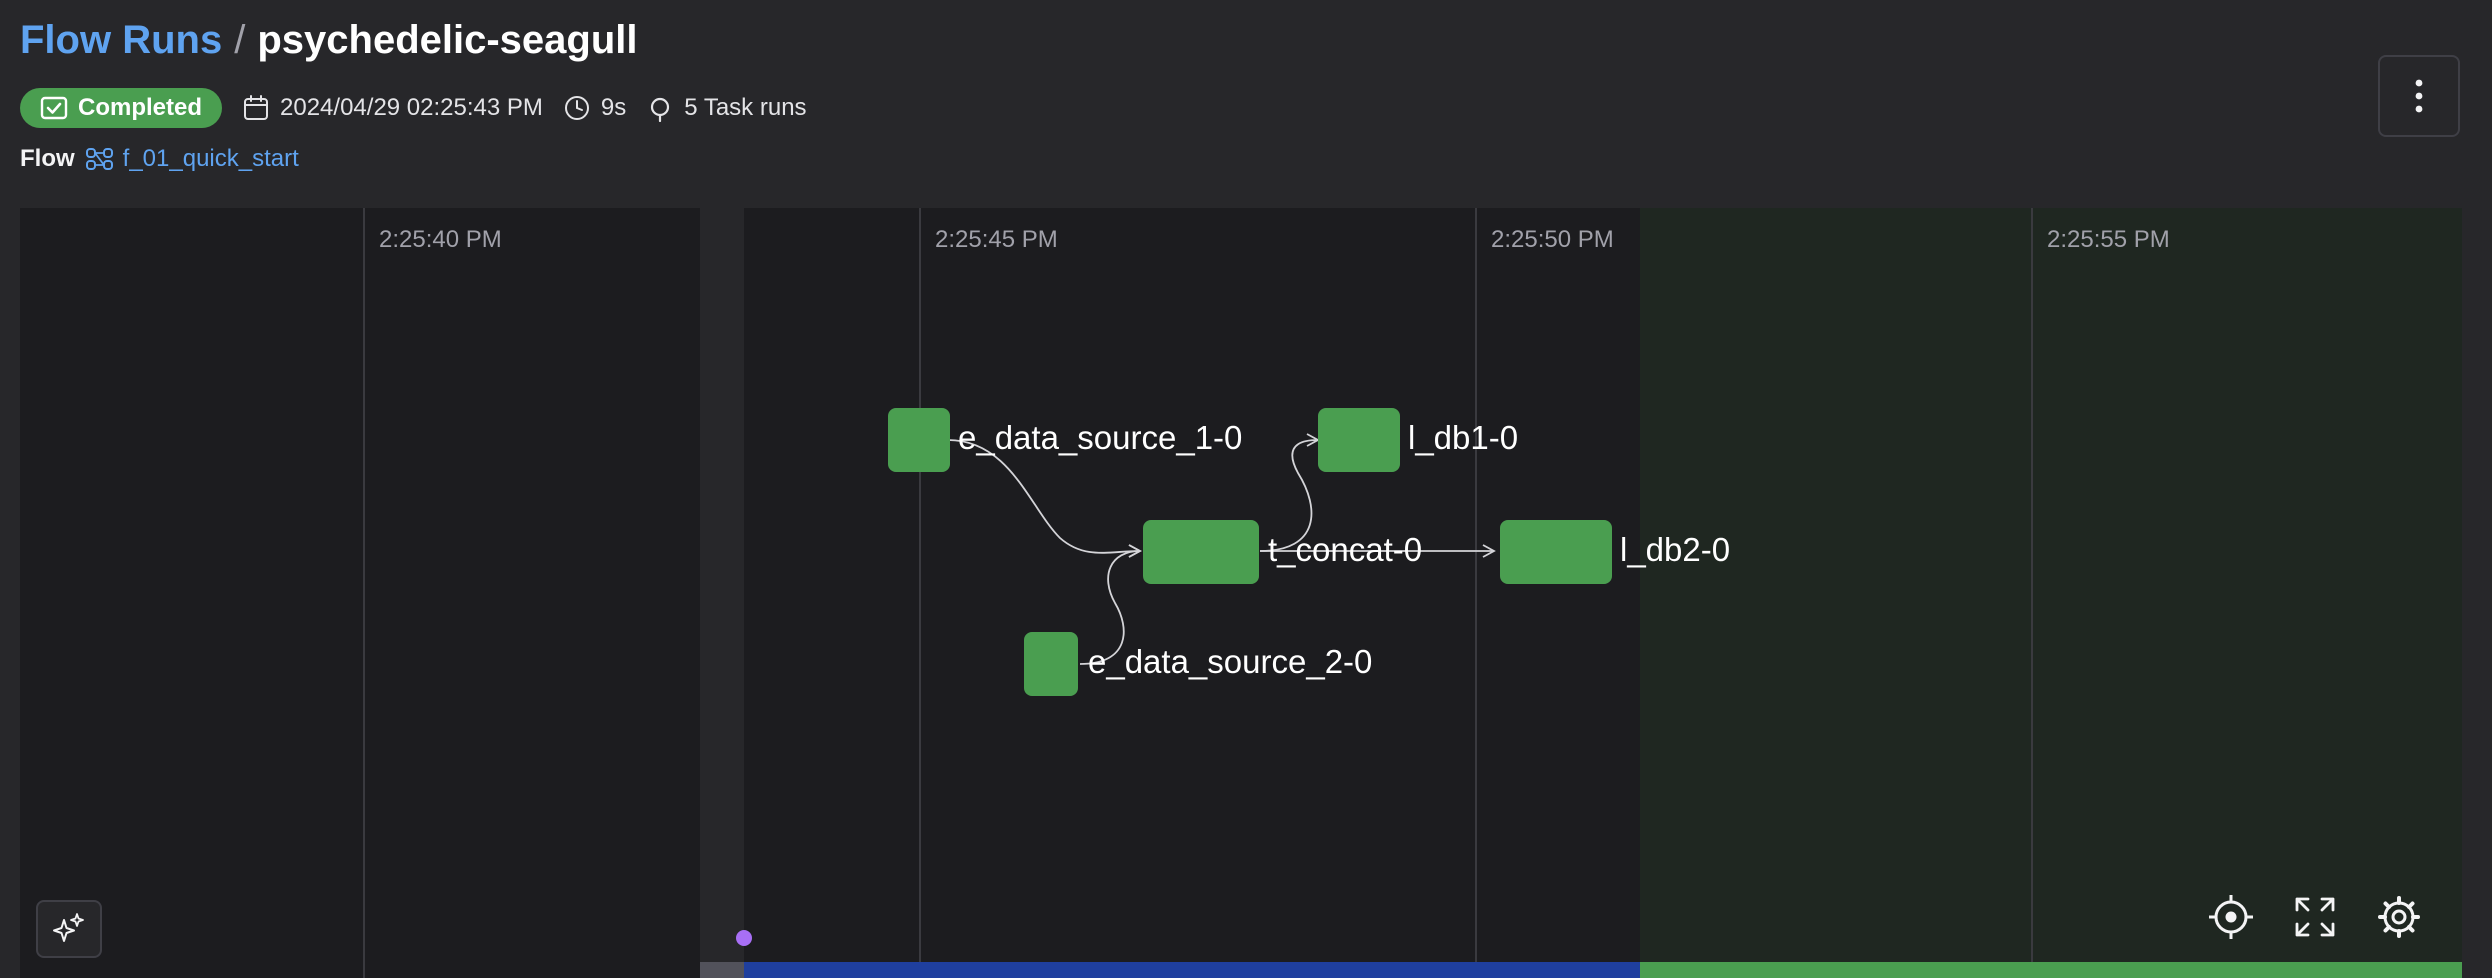  I want to click on task-runs-count: 5 Task runs, so click(726, 108).